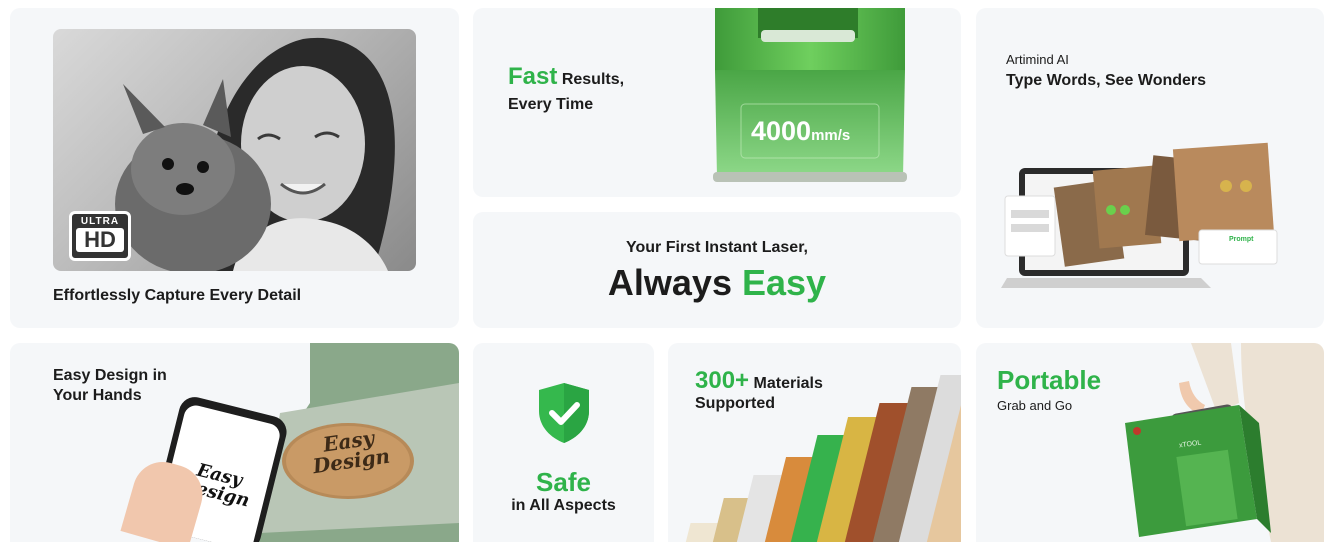  I want to click on easy-headline-green: Easy, so click(784, 282).